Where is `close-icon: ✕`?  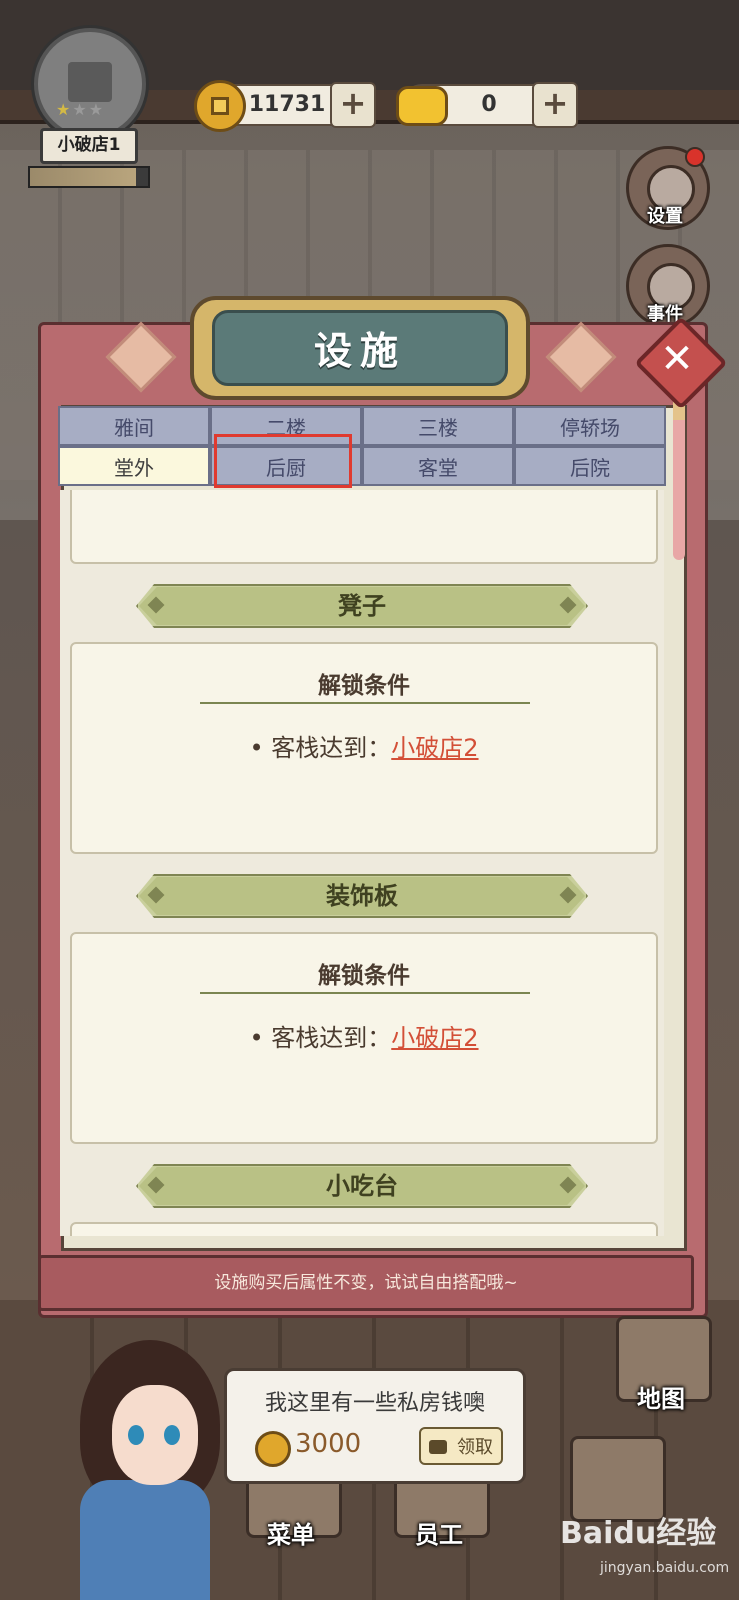
close-icon: ✕ is located at coordinates (677, 359).